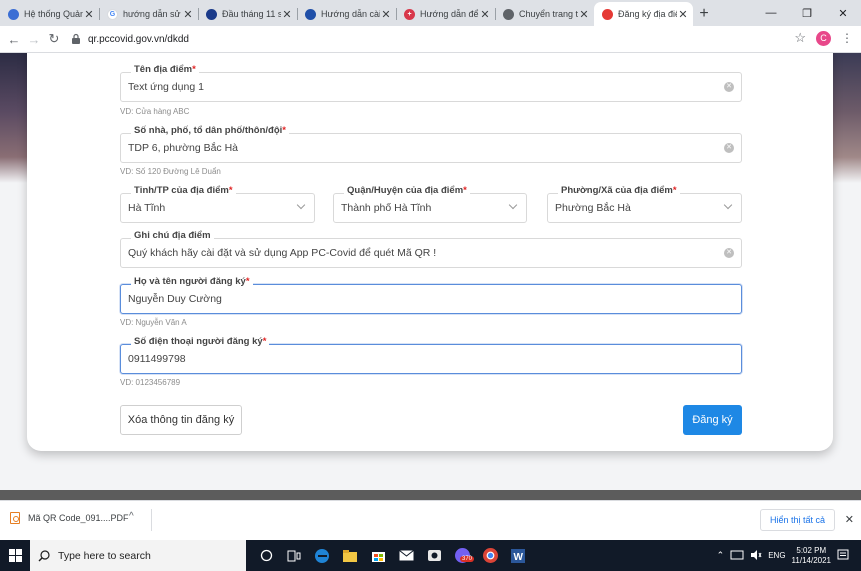 The image size is (861, 571). I want to click on lock-icon, so click(76, 39).